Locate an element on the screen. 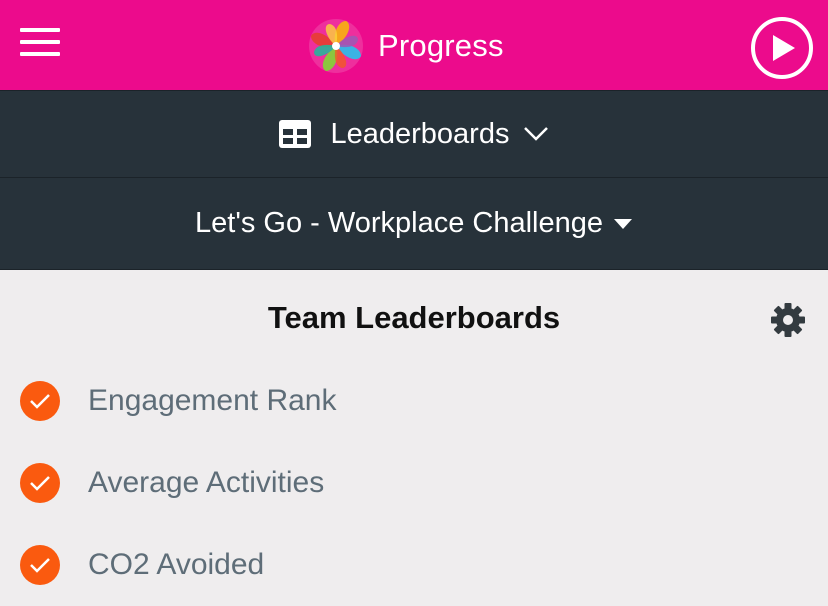  page-title: Team Leaderboards is located at coordinates (414, 317).